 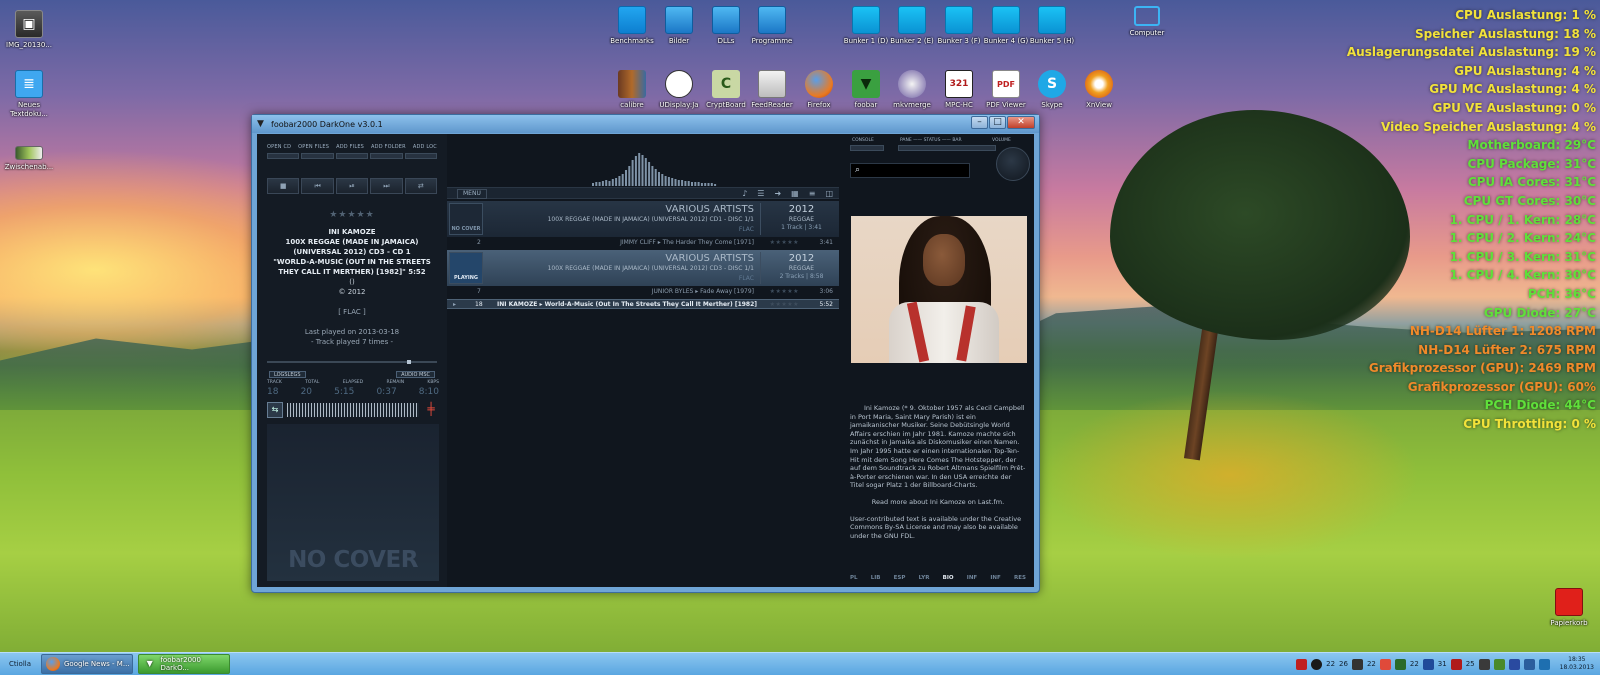 What do you see at coordinates (1502, 331) in the screenshot?
I see `sensor-reading: NH-D14 Lüfter 1: 1208 RPM` at bounding box center [1502, 331].